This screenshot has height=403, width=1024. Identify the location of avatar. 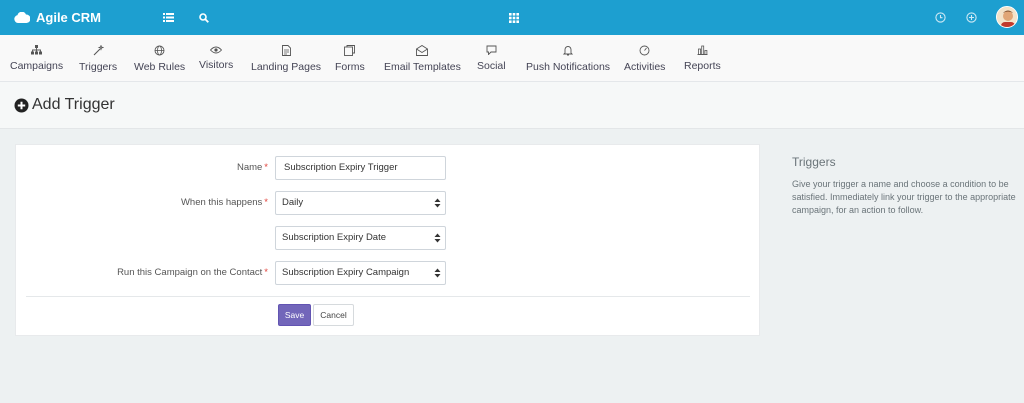
(1007, 17).